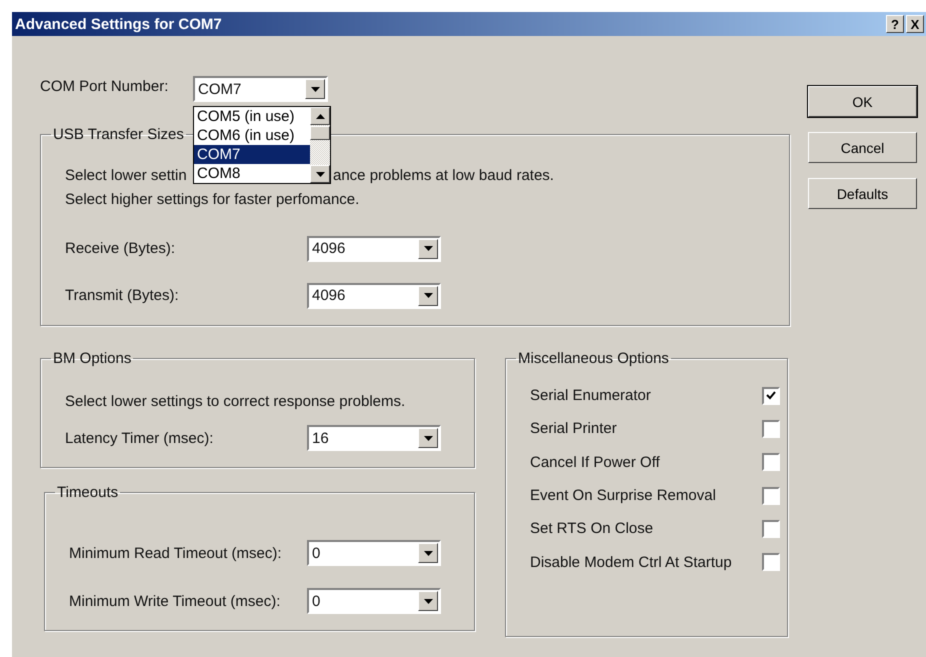  What do you see at coordinates (915, 24) in the screenshot?
I see `close-button: X` at bounding box center [915, 24].